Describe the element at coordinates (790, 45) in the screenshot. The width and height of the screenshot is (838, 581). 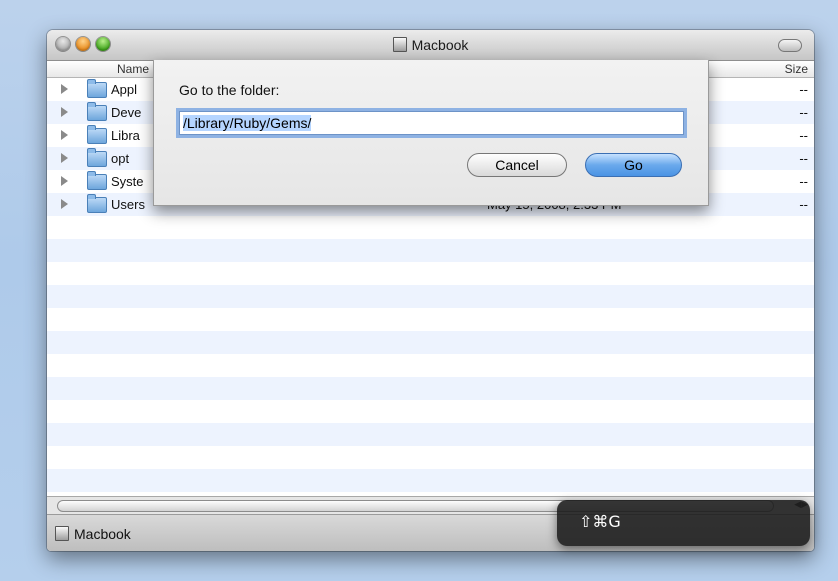
I see `toolbar-toggle-button` at that location.